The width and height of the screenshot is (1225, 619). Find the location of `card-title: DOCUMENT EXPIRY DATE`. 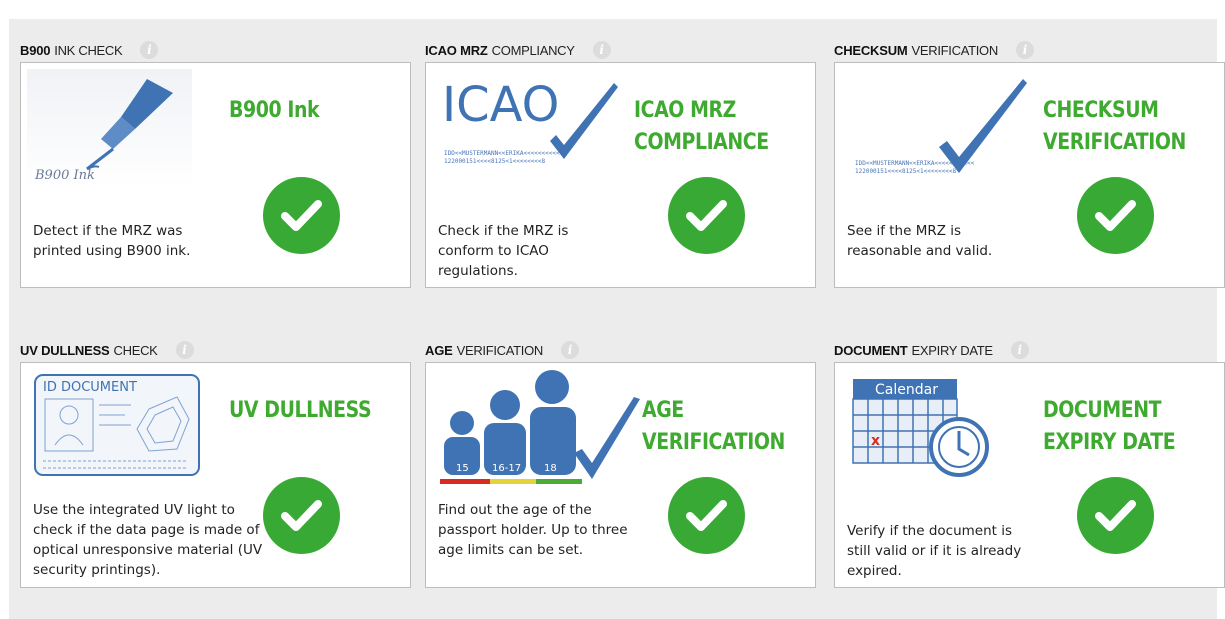

card-title: DOCUMENT EXPIRY DATE is located at coordinates (1109, 427).